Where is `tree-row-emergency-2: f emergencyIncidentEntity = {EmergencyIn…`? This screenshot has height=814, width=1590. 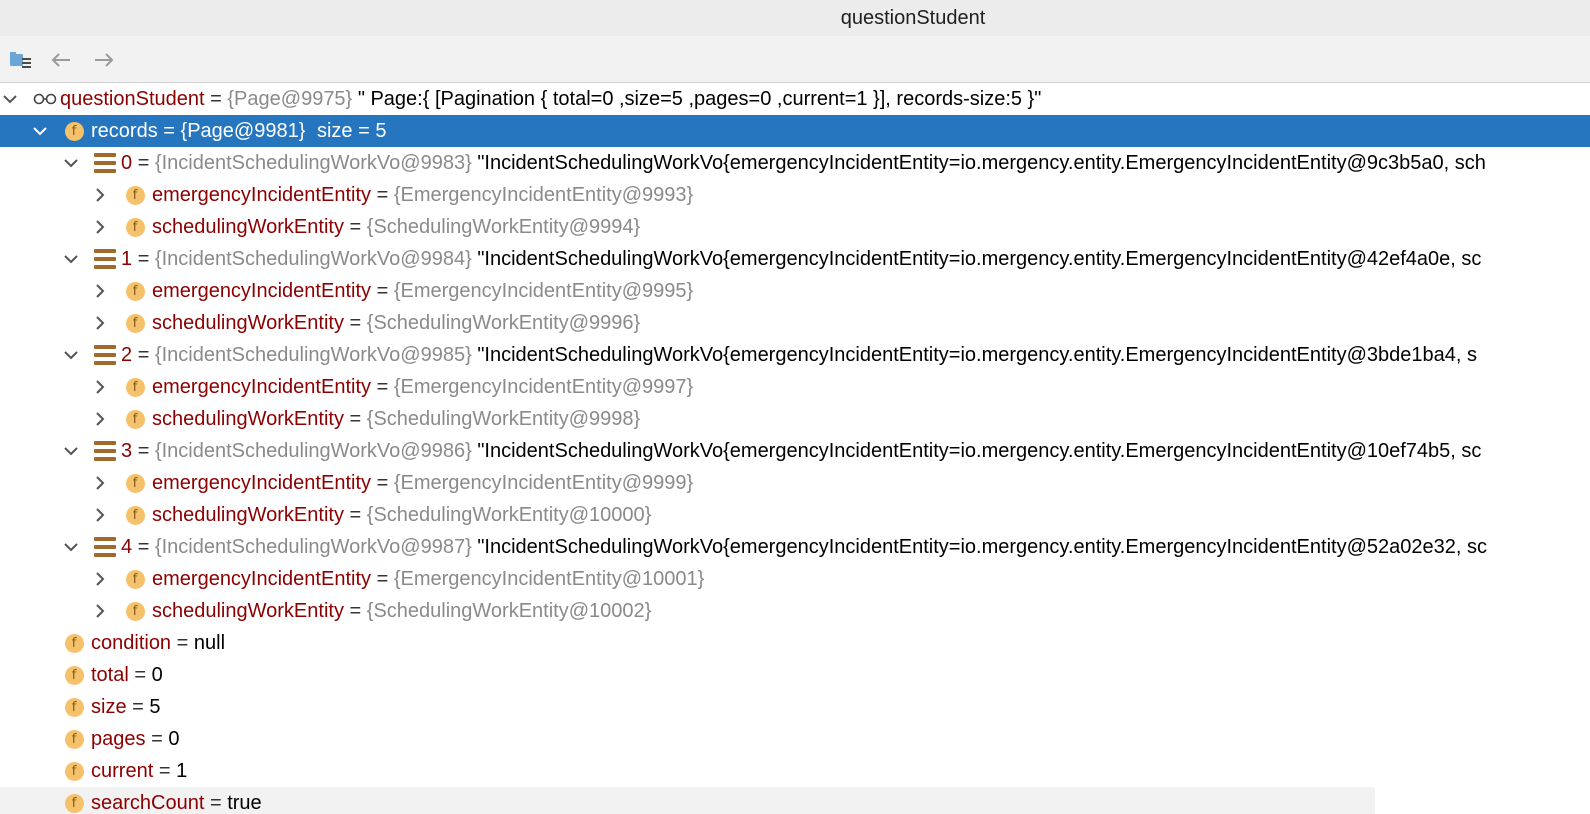 tree-row-emergency-2: f emergencyIncidentEntity = {EmergencyIn… is located at coordinates (795, 387).